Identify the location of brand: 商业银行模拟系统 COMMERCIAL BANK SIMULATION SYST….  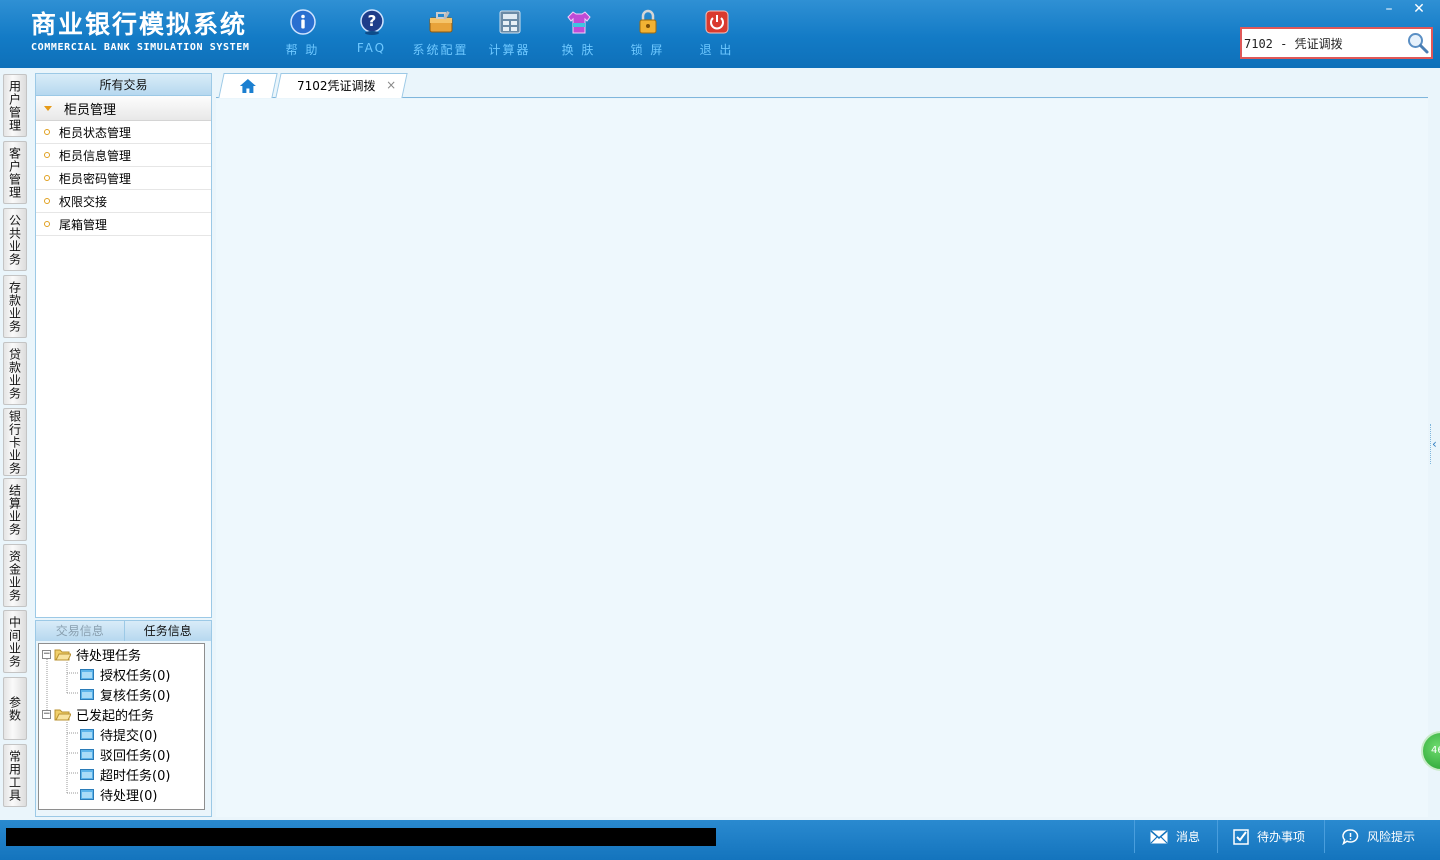
(140, 31).